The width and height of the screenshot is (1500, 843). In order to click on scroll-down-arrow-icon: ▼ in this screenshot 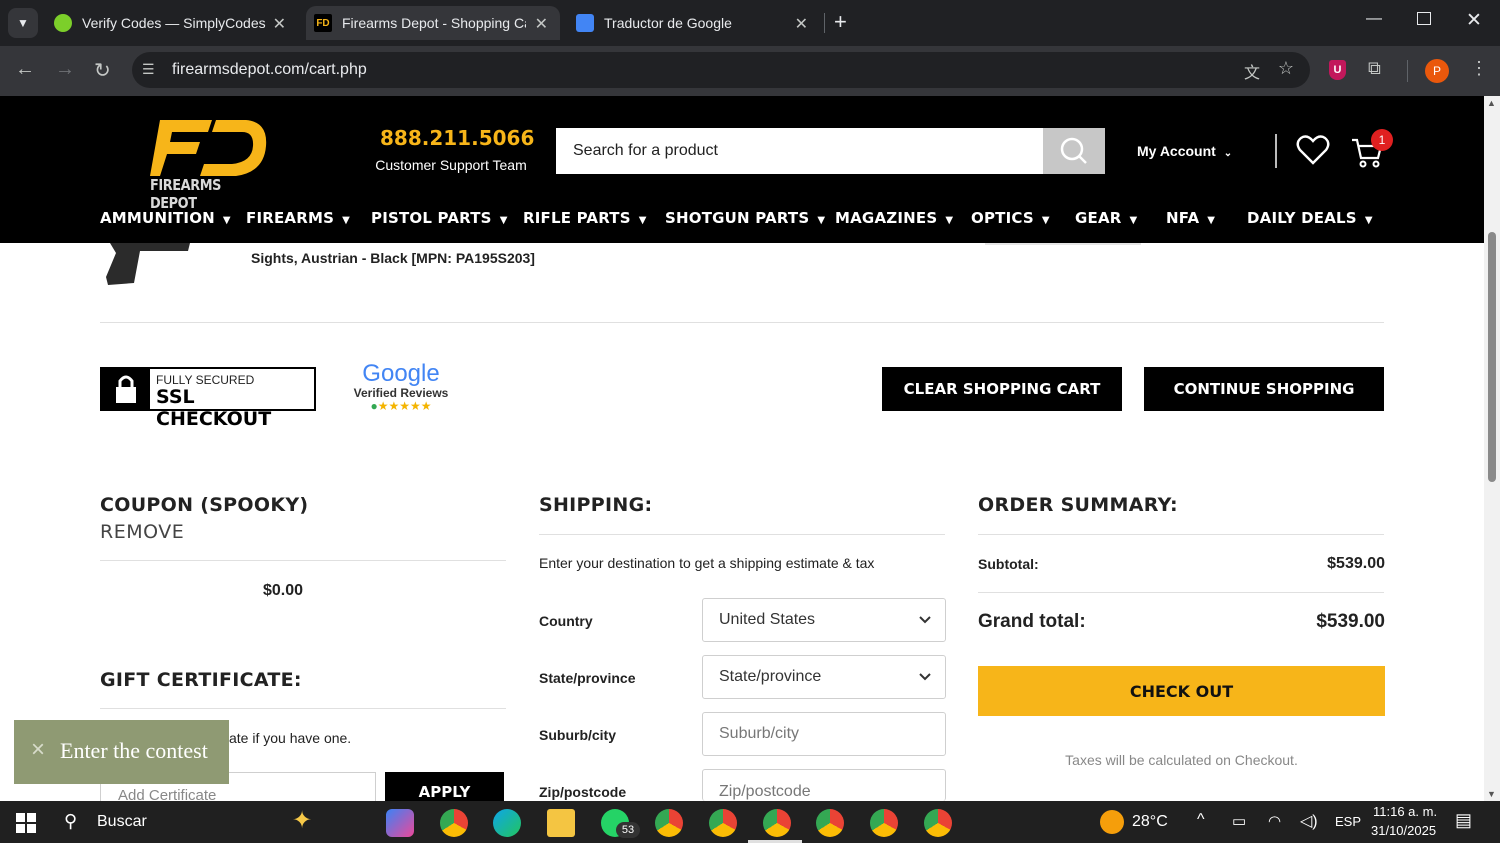, I will do `click(1491, 794)`.